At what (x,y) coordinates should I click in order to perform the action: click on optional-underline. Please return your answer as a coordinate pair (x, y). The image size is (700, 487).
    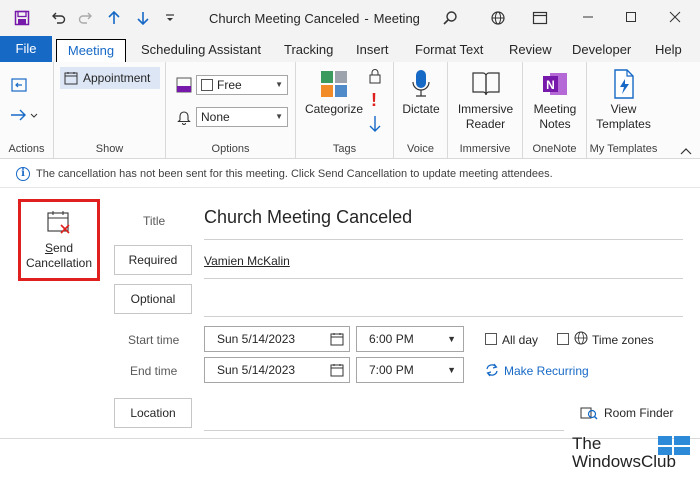
    Looking at the image, I should click on (443, 316).